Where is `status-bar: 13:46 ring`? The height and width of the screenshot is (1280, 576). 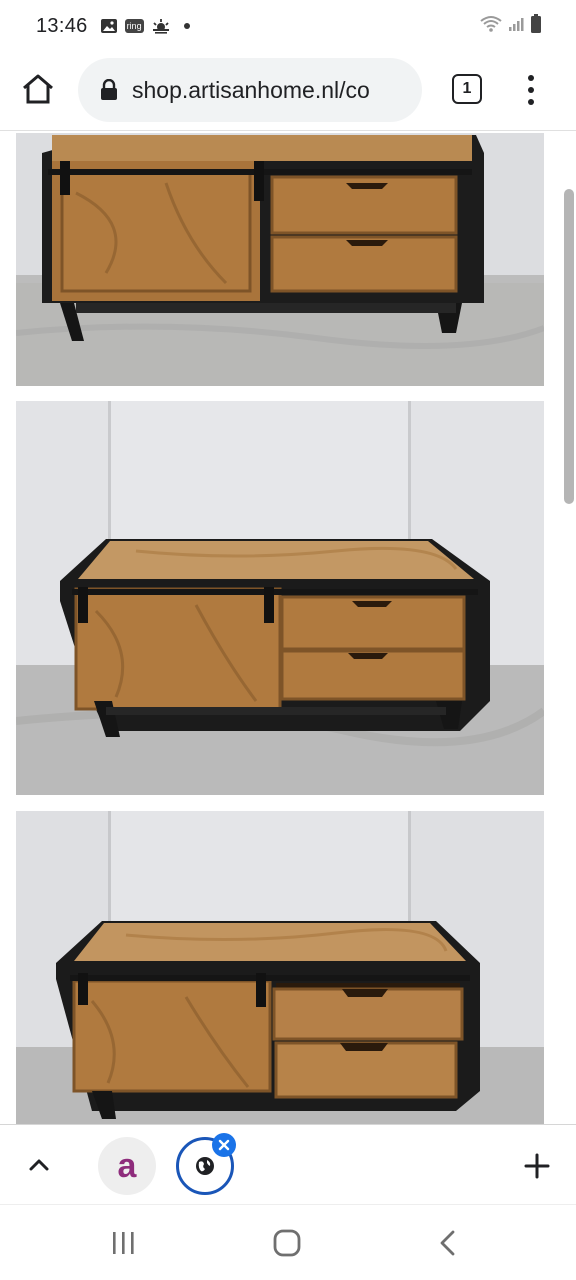
status-bar: 13:46 ring is located at coordinates (288, 26).